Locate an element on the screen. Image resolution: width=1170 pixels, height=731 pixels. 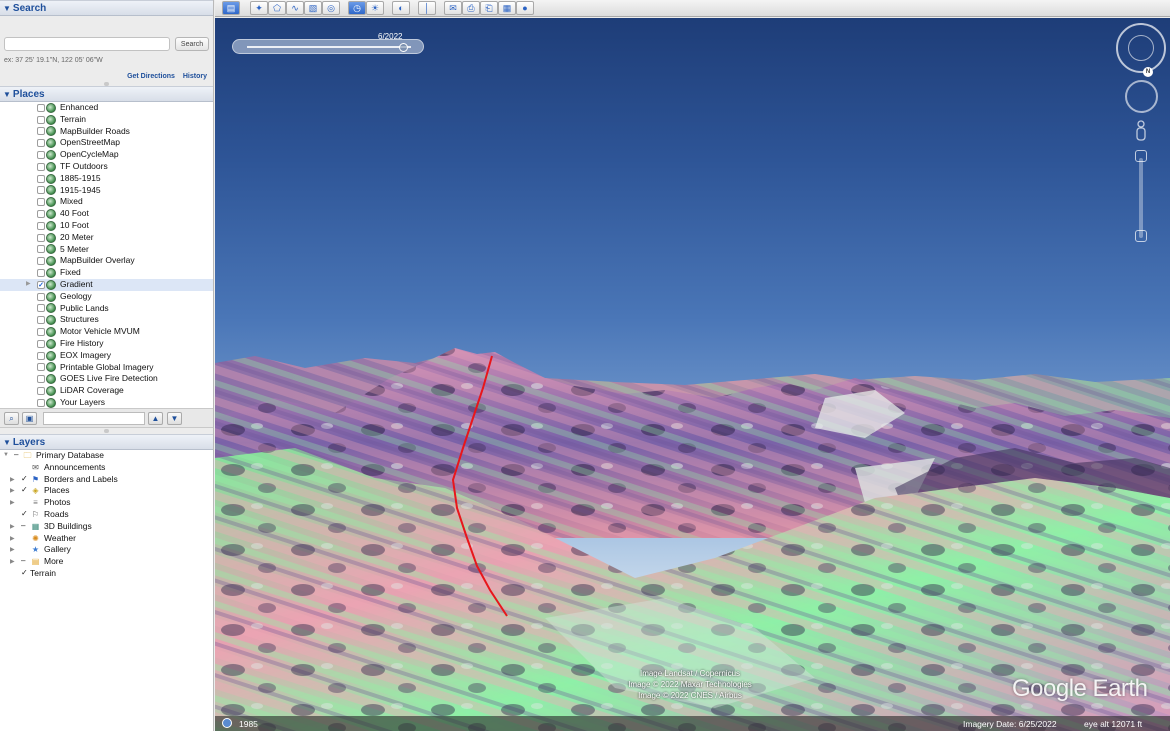
print-button: ⎙ is located at coordinates (471, 8).